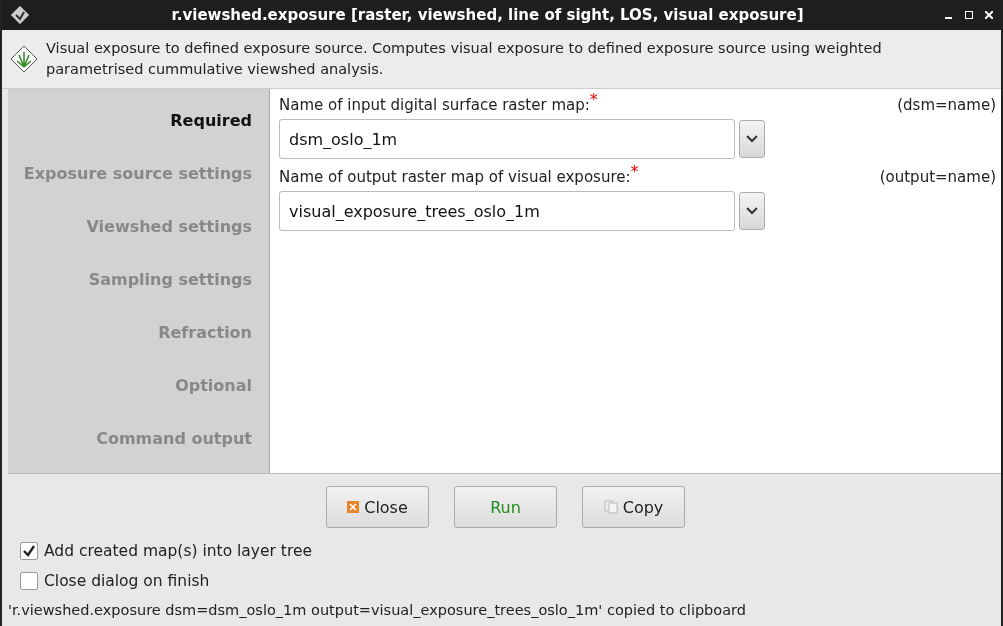 This screenshot has width=1003, height=626. Describe the element at coordinates (633, 507) in the screenshot. I see `copy-button: Copy` at that location.